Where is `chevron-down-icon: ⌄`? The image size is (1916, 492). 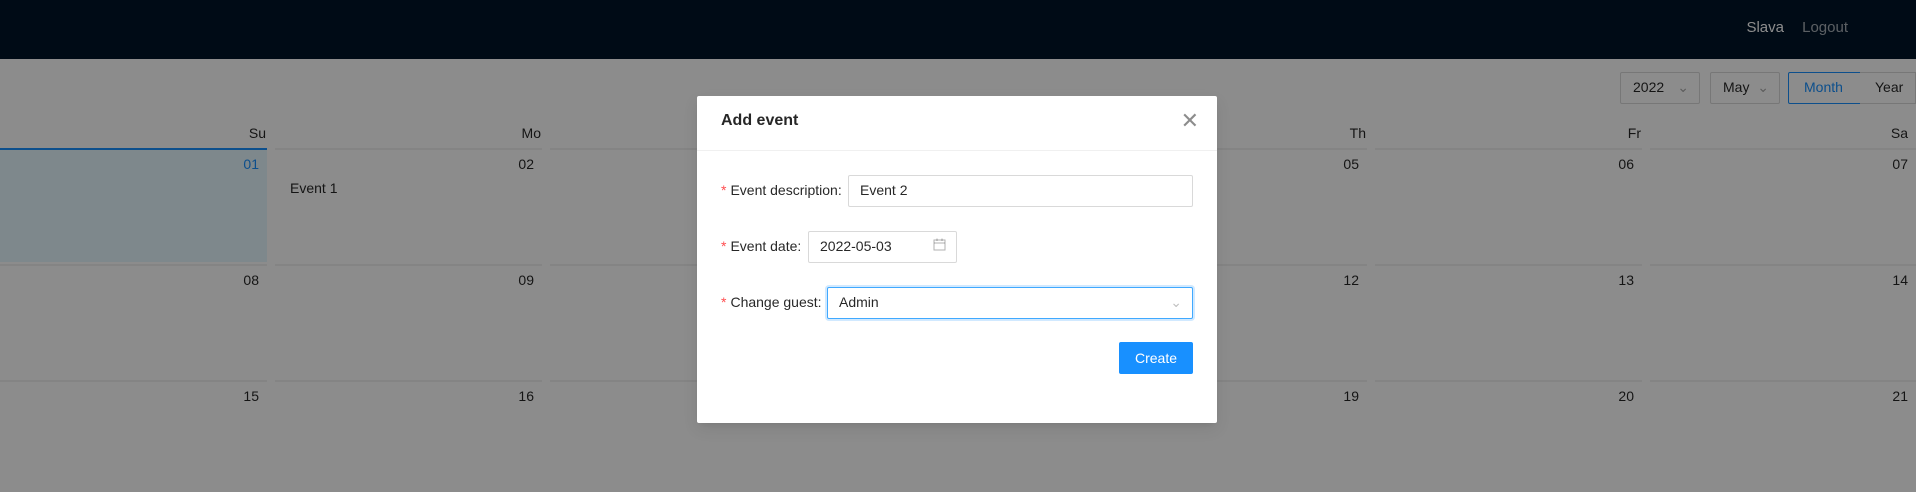
chevron-down-icon: ⌄ is located at coordinates (1176, 302).